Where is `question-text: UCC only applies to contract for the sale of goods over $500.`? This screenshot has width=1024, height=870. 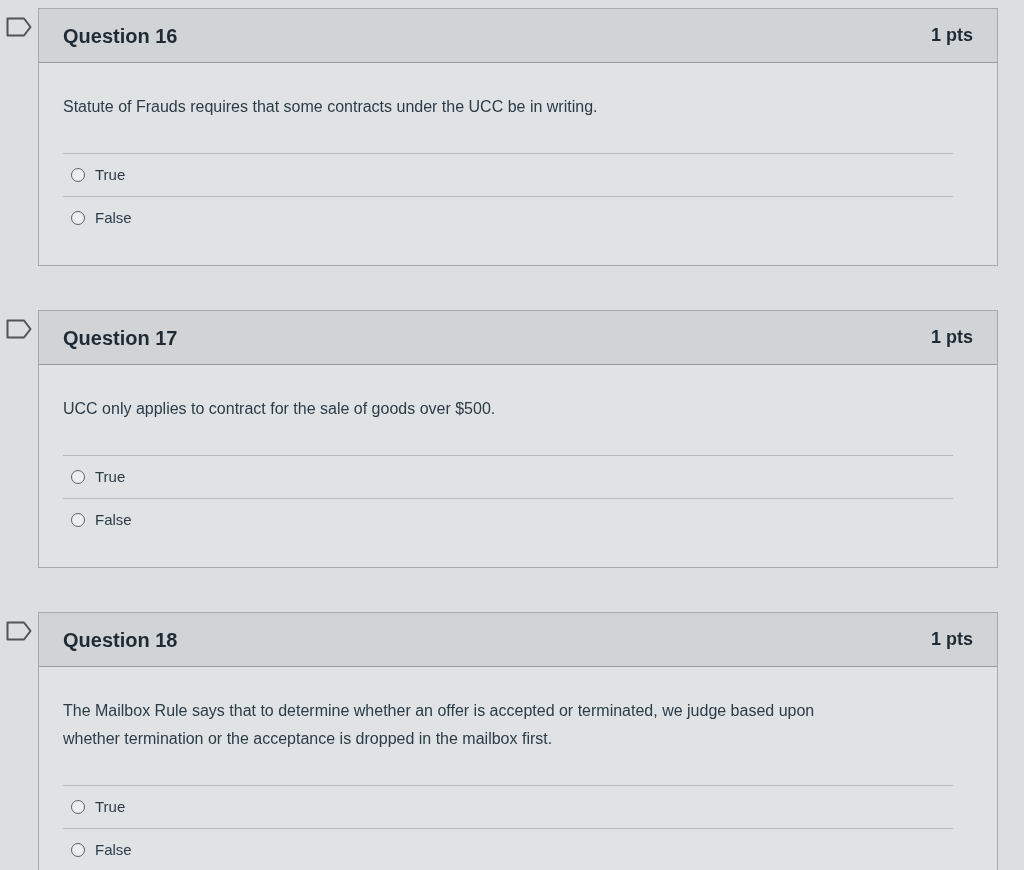
question-text: UCC only applies to contract for the sale of goods over $500. is located at coordinates (280, 409).